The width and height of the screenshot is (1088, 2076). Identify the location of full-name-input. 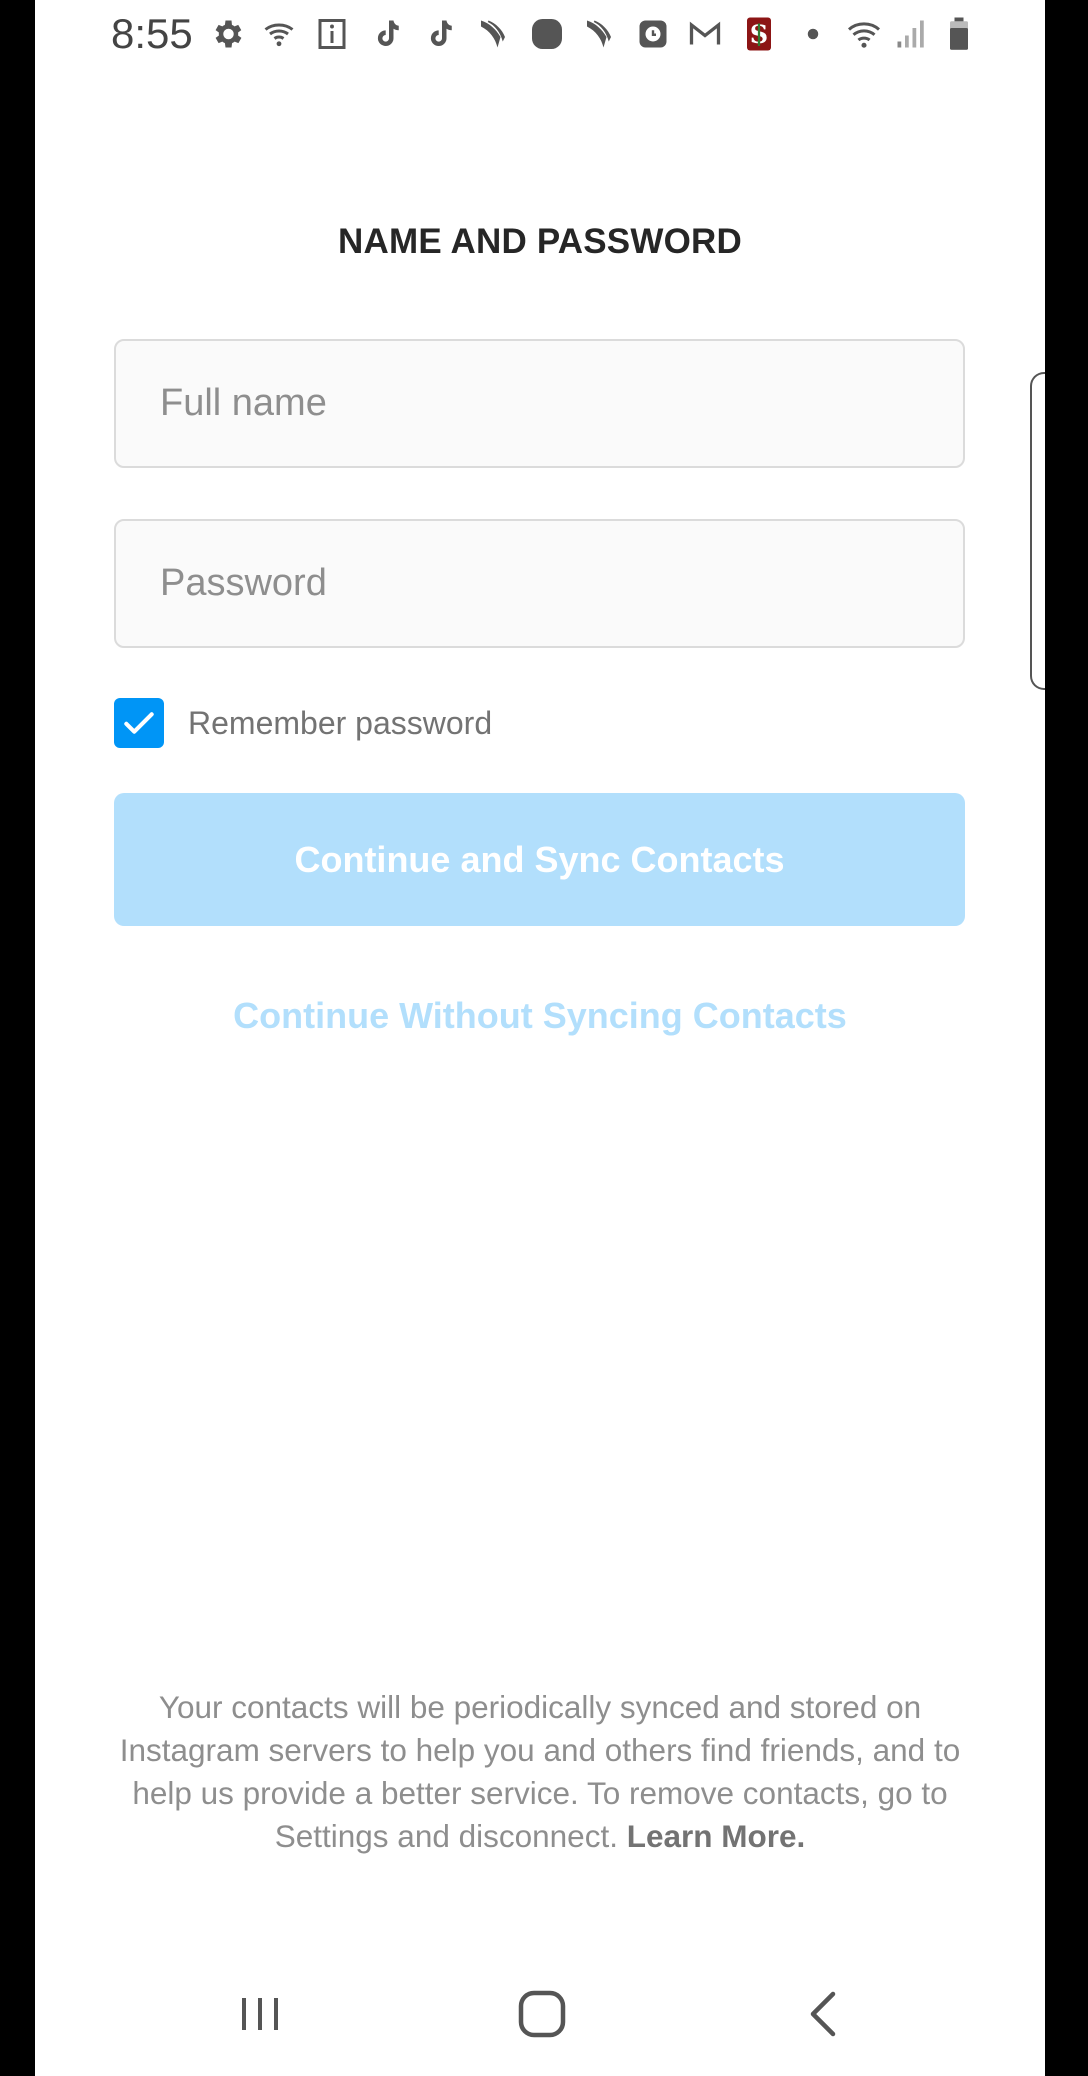
(539, 403).